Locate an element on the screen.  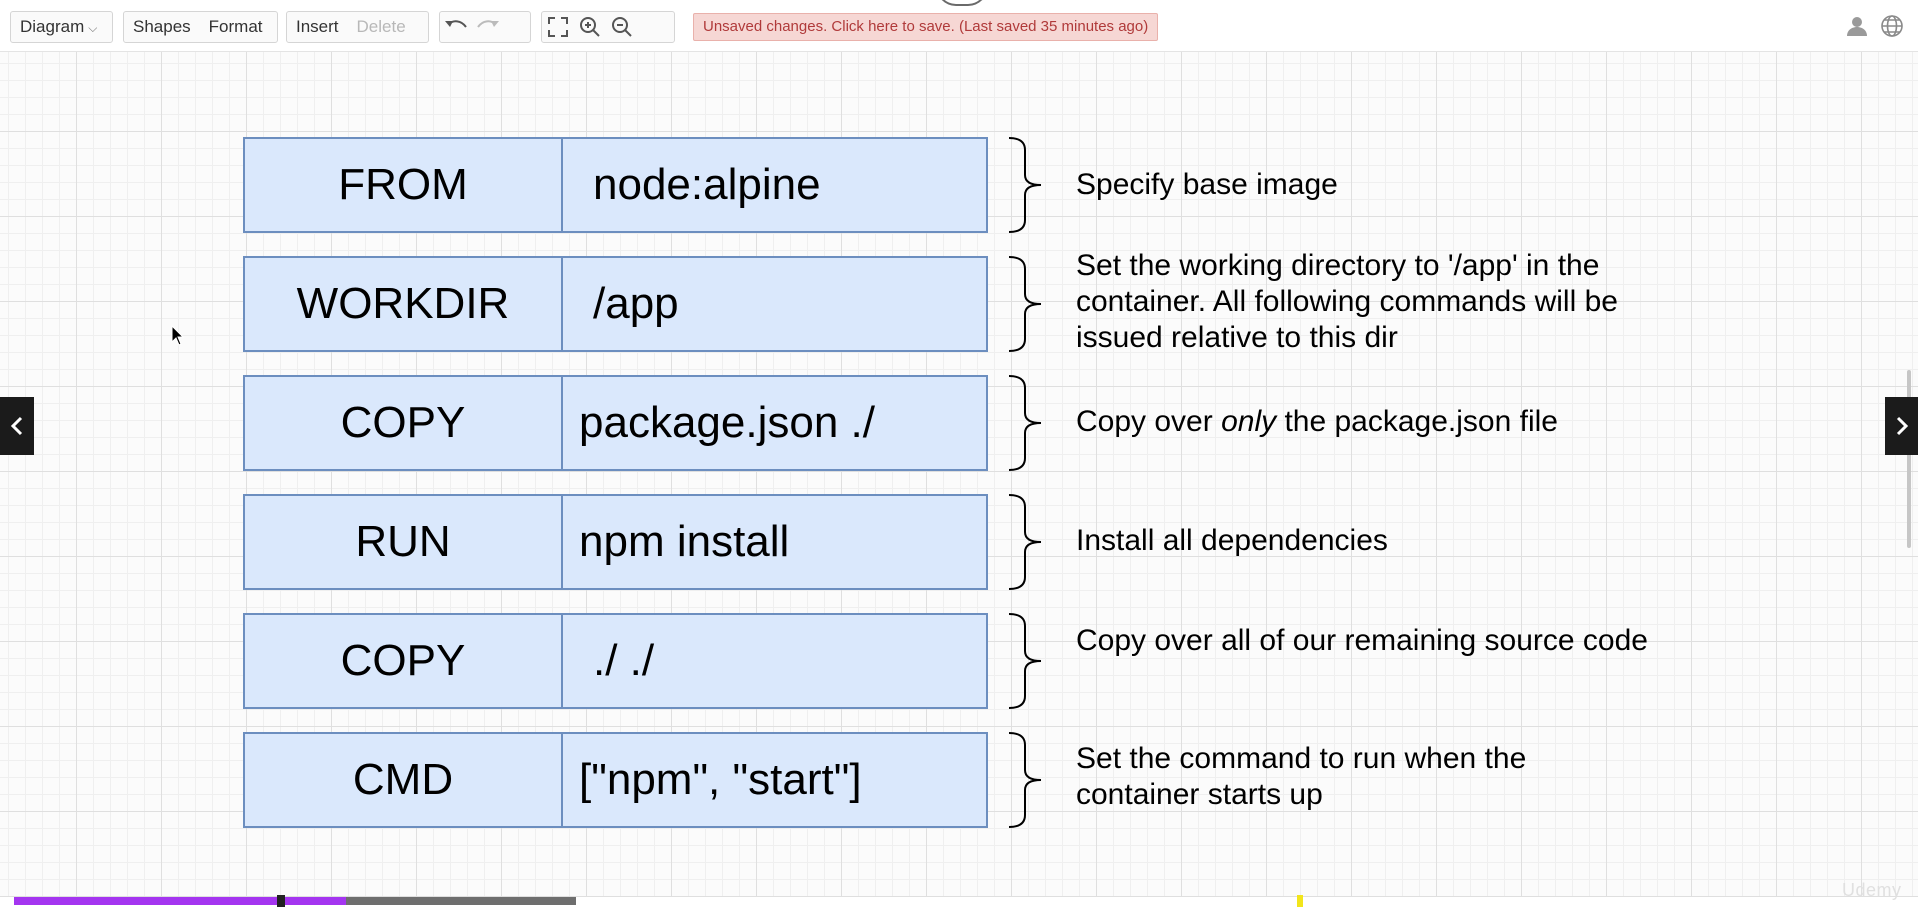
argument-cell: ["npm", "start"] is located at coordinates (774, 780).